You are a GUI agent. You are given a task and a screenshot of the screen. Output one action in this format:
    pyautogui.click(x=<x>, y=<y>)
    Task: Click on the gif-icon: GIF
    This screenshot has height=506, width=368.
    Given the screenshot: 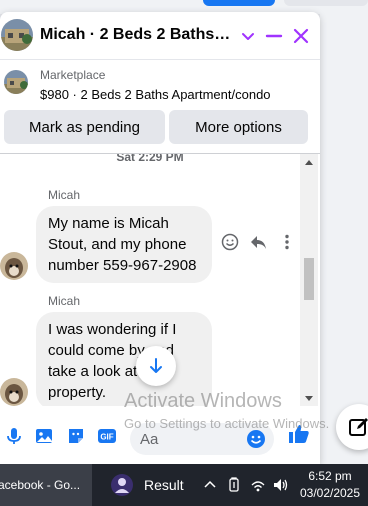 What is the action you would take?
    pyautogui.click(x=107, y=436)
    